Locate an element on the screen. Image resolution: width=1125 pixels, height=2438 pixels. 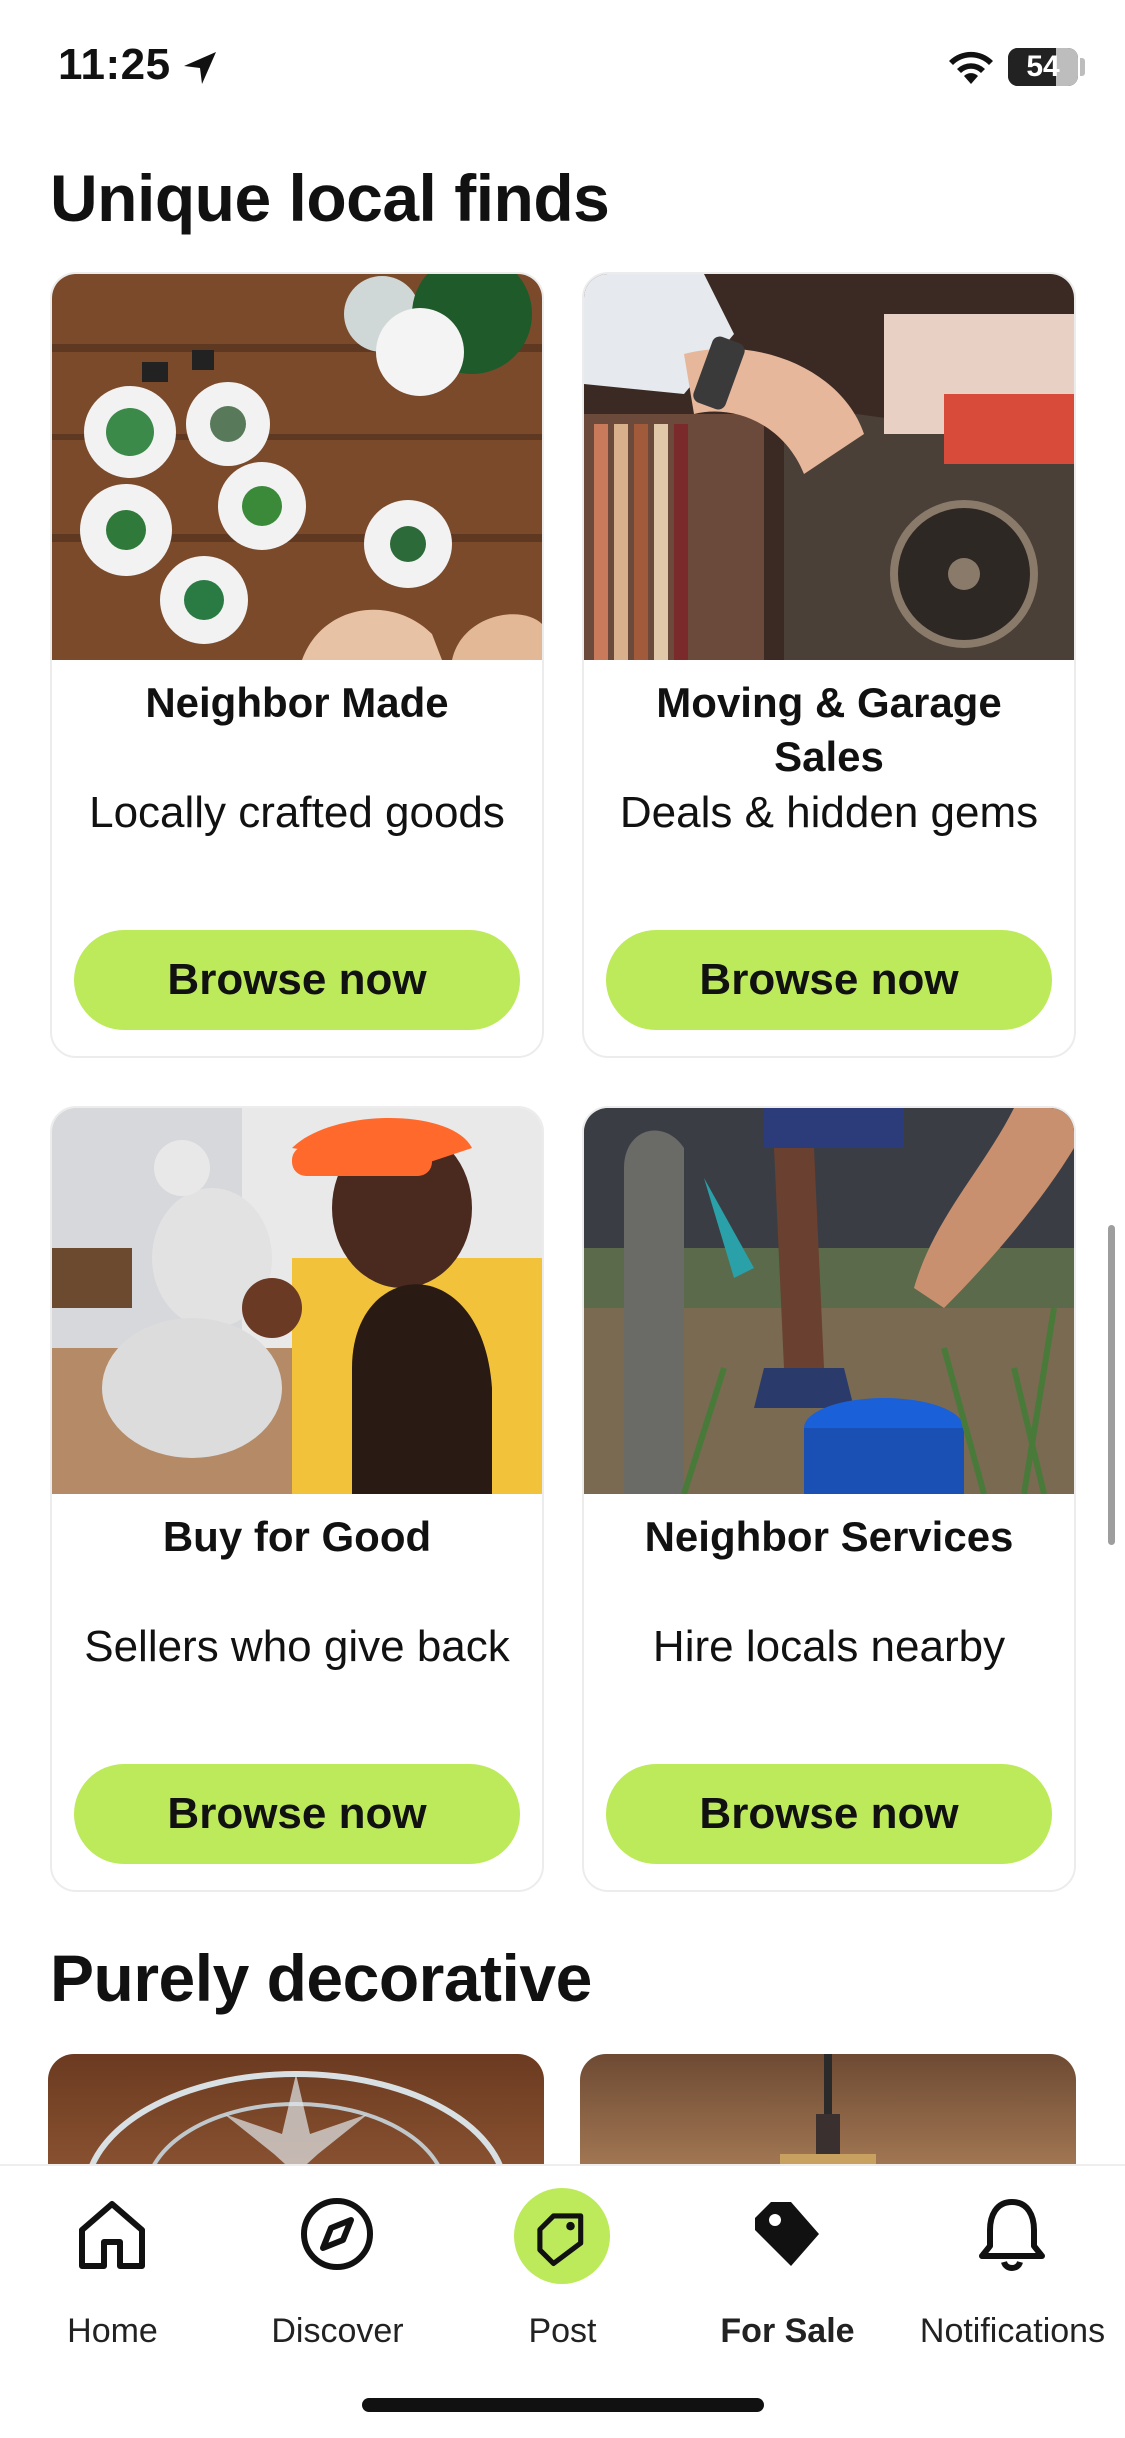
status-time: 11:25 is located at coordinates (114, 64).